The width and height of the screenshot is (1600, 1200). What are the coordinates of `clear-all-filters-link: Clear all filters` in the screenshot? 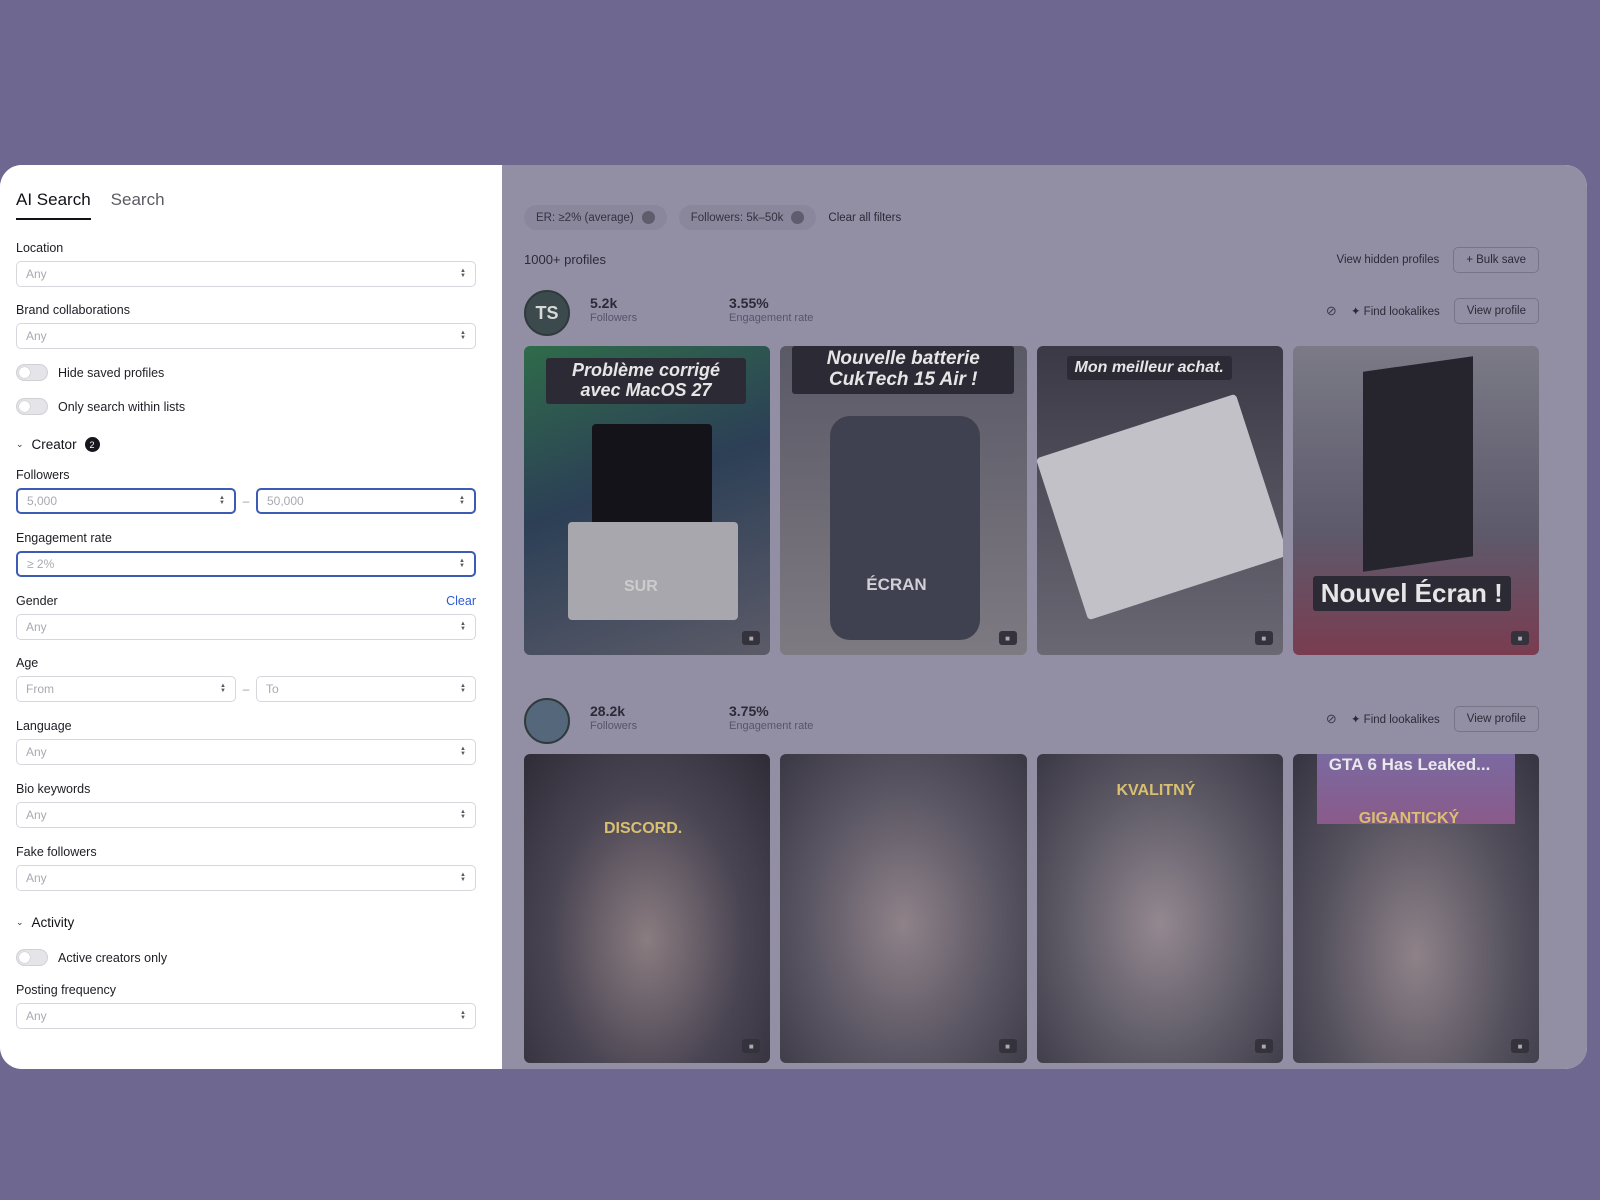 It's located at (864, 218).